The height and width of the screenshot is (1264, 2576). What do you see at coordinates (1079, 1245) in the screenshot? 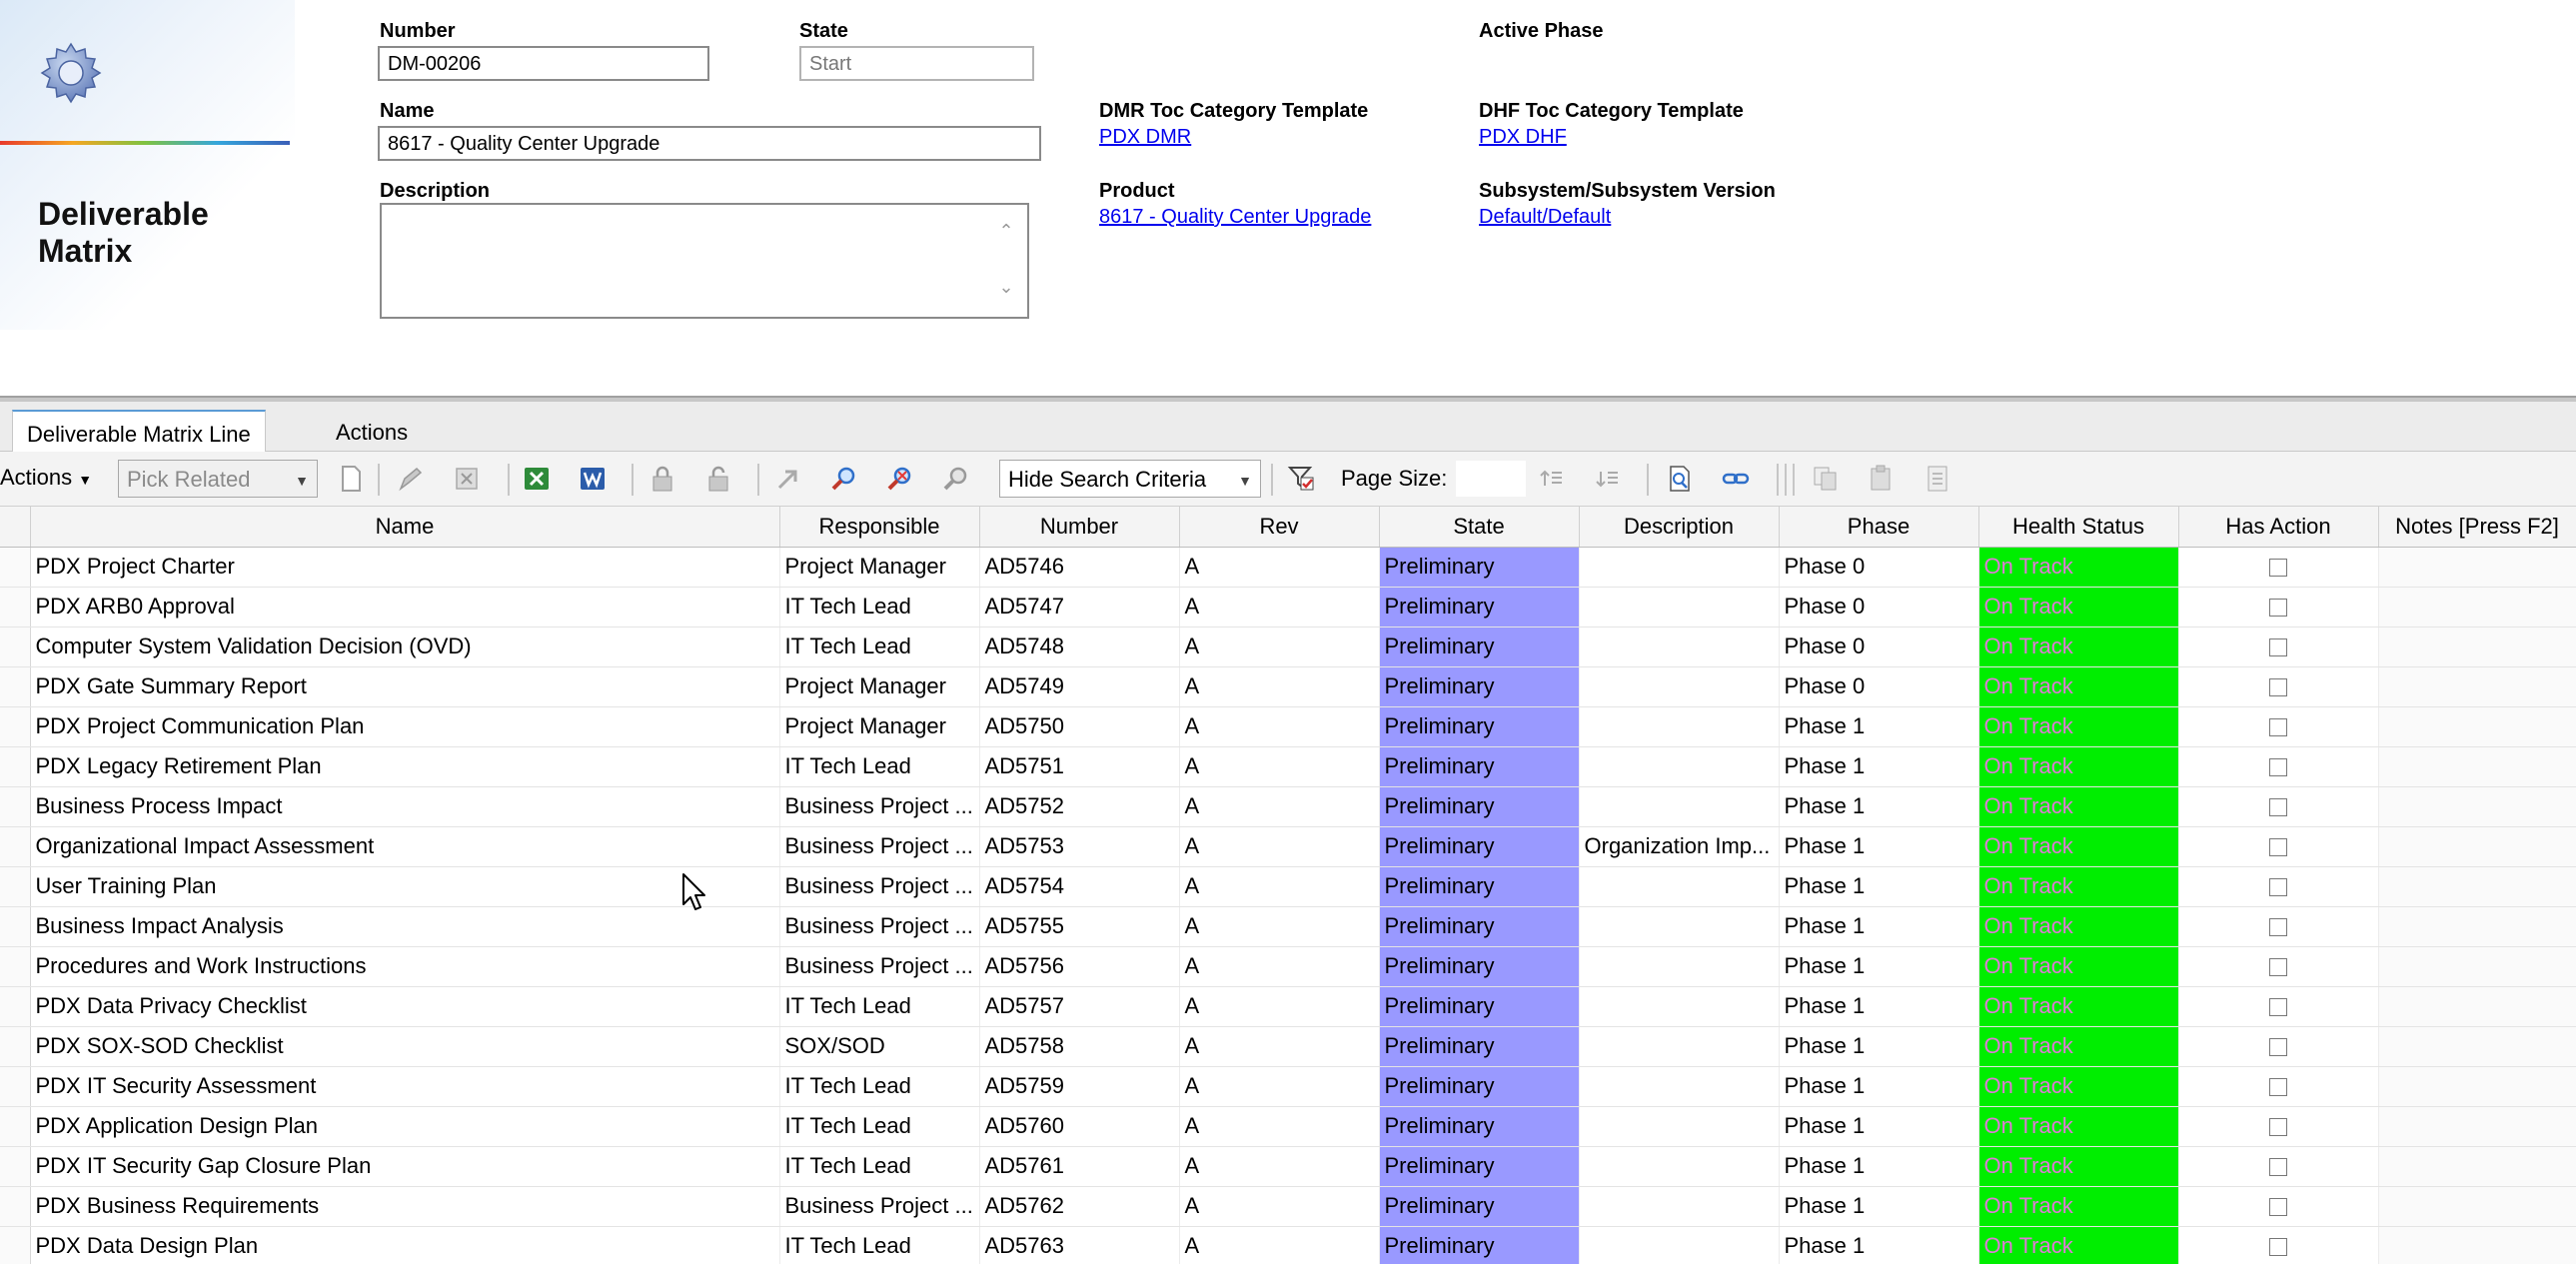
I see `cell-number: AD5763` at bounding box center [1079, 1245].